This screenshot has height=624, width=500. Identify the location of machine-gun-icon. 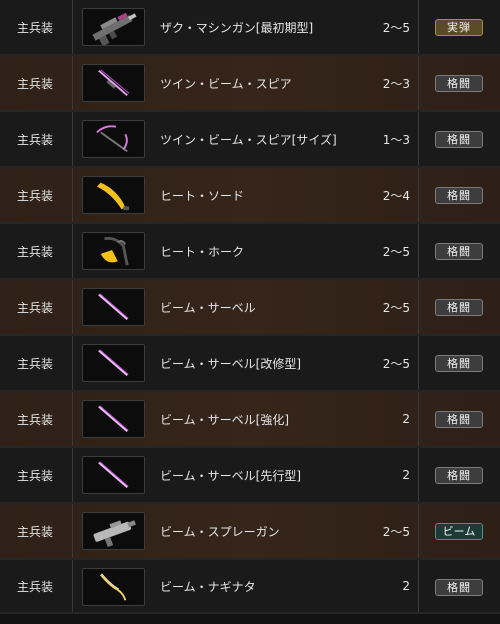
(113, 27).